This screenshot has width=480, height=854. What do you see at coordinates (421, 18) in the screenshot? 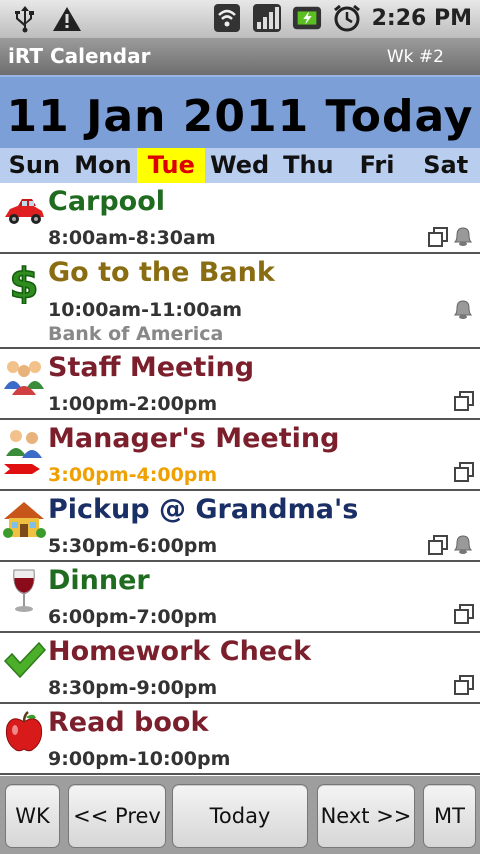
I see `status-time: 2:26 PM` at bounding box center [421, 18].